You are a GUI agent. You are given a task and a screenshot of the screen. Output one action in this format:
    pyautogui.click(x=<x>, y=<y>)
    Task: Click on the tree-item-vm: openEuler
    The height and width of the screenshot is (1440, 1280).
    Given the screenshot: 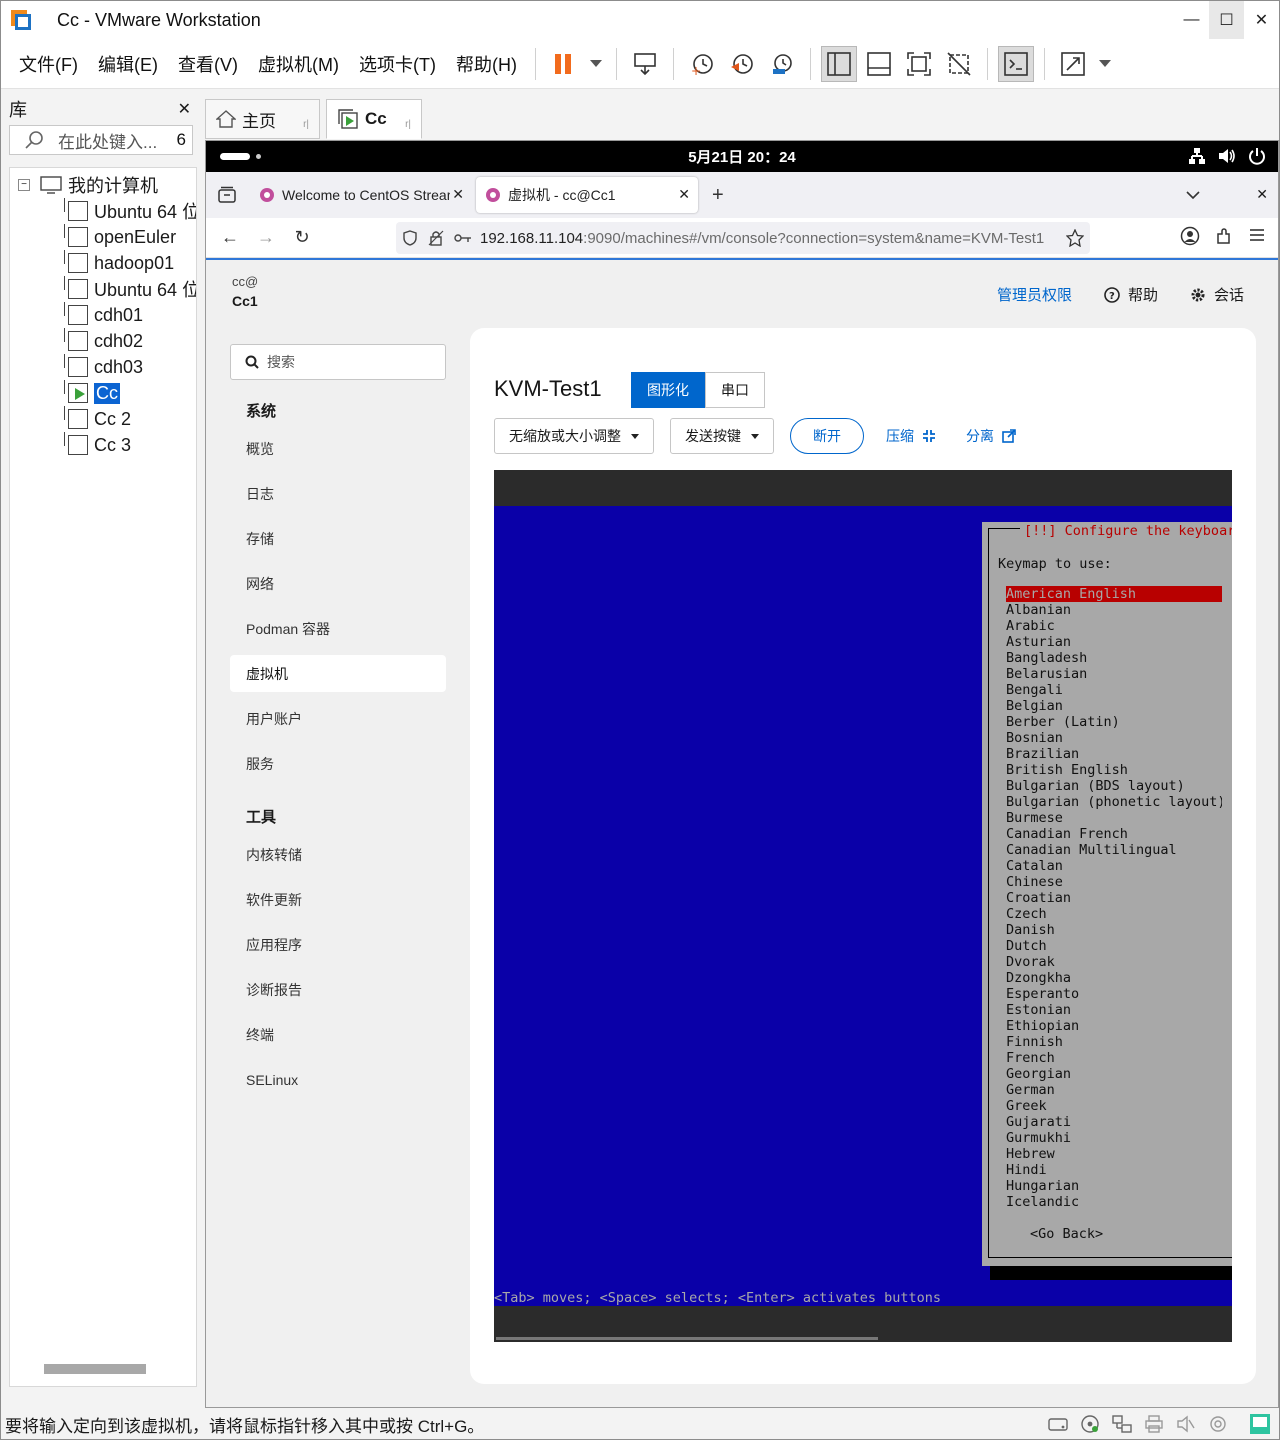 What is the action you would take?
    pyautogui.click(x=103, y=237)
    